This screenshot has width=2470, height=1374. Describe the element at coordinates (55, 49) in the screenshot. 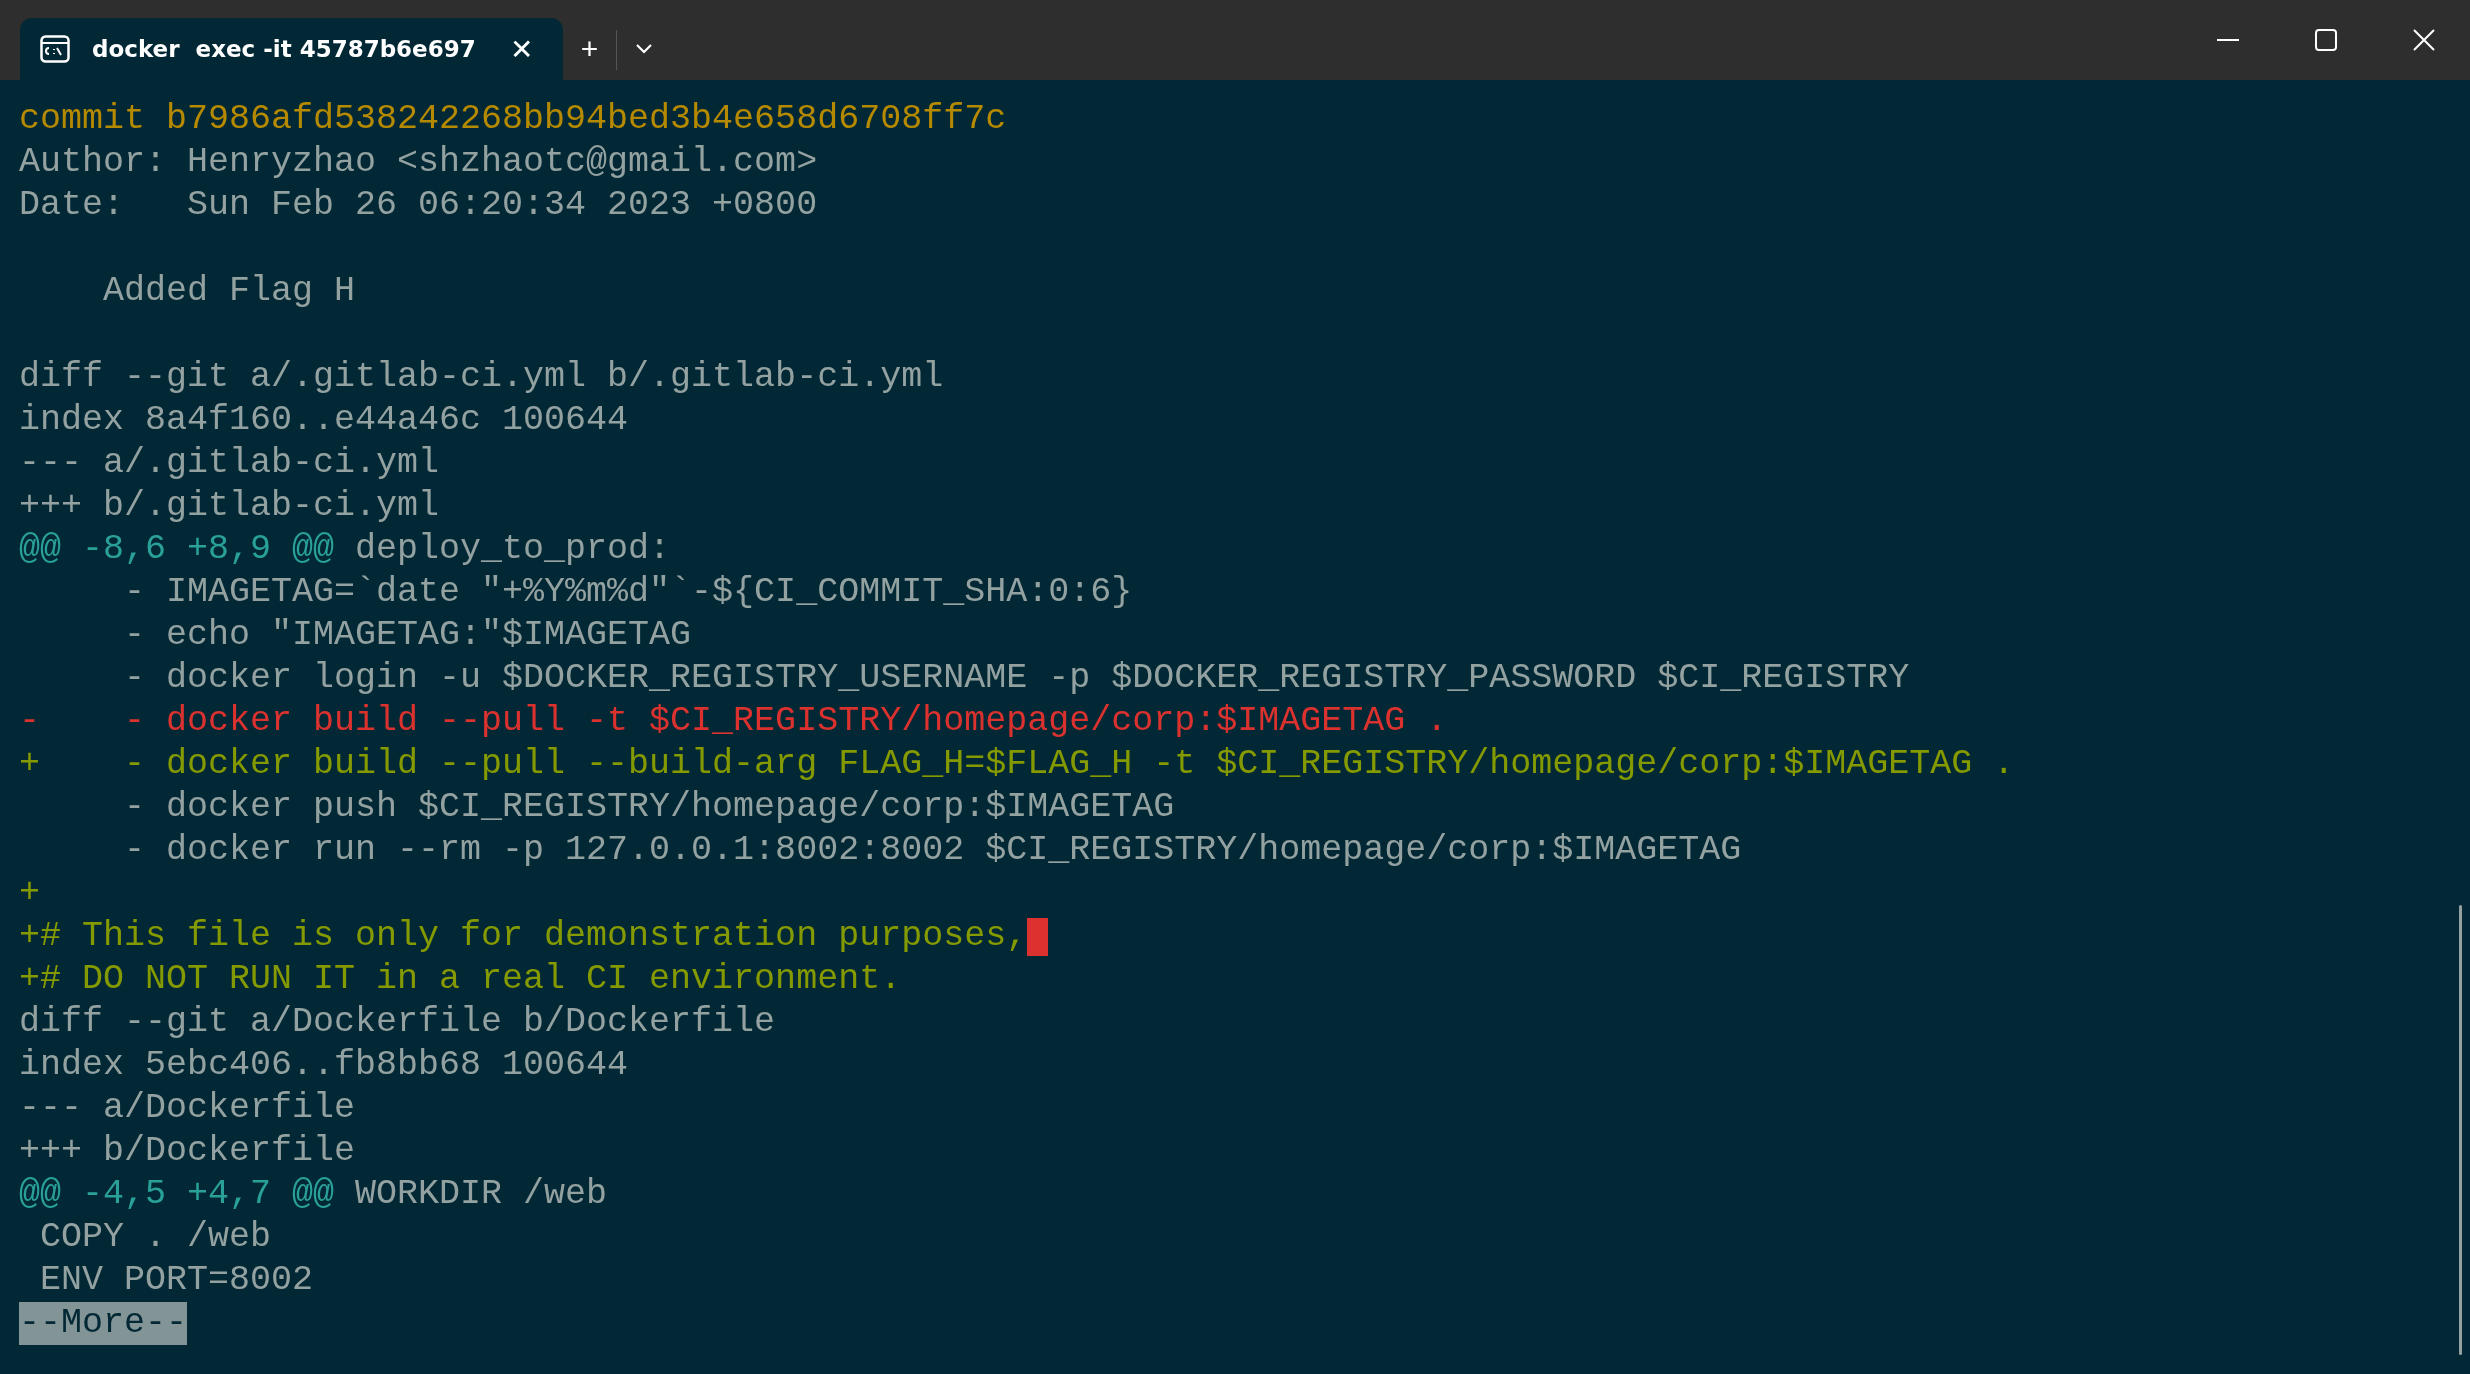

I see `terminal-icon` at that location.